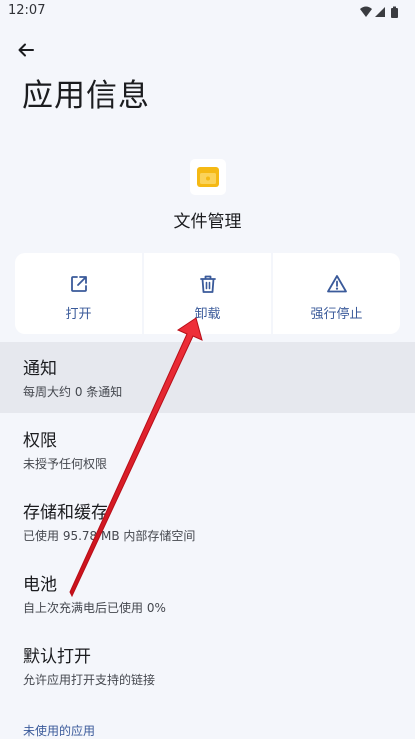 The image size is (415, 739). I want to click on page-title: 应用信息, so click(86, 96).